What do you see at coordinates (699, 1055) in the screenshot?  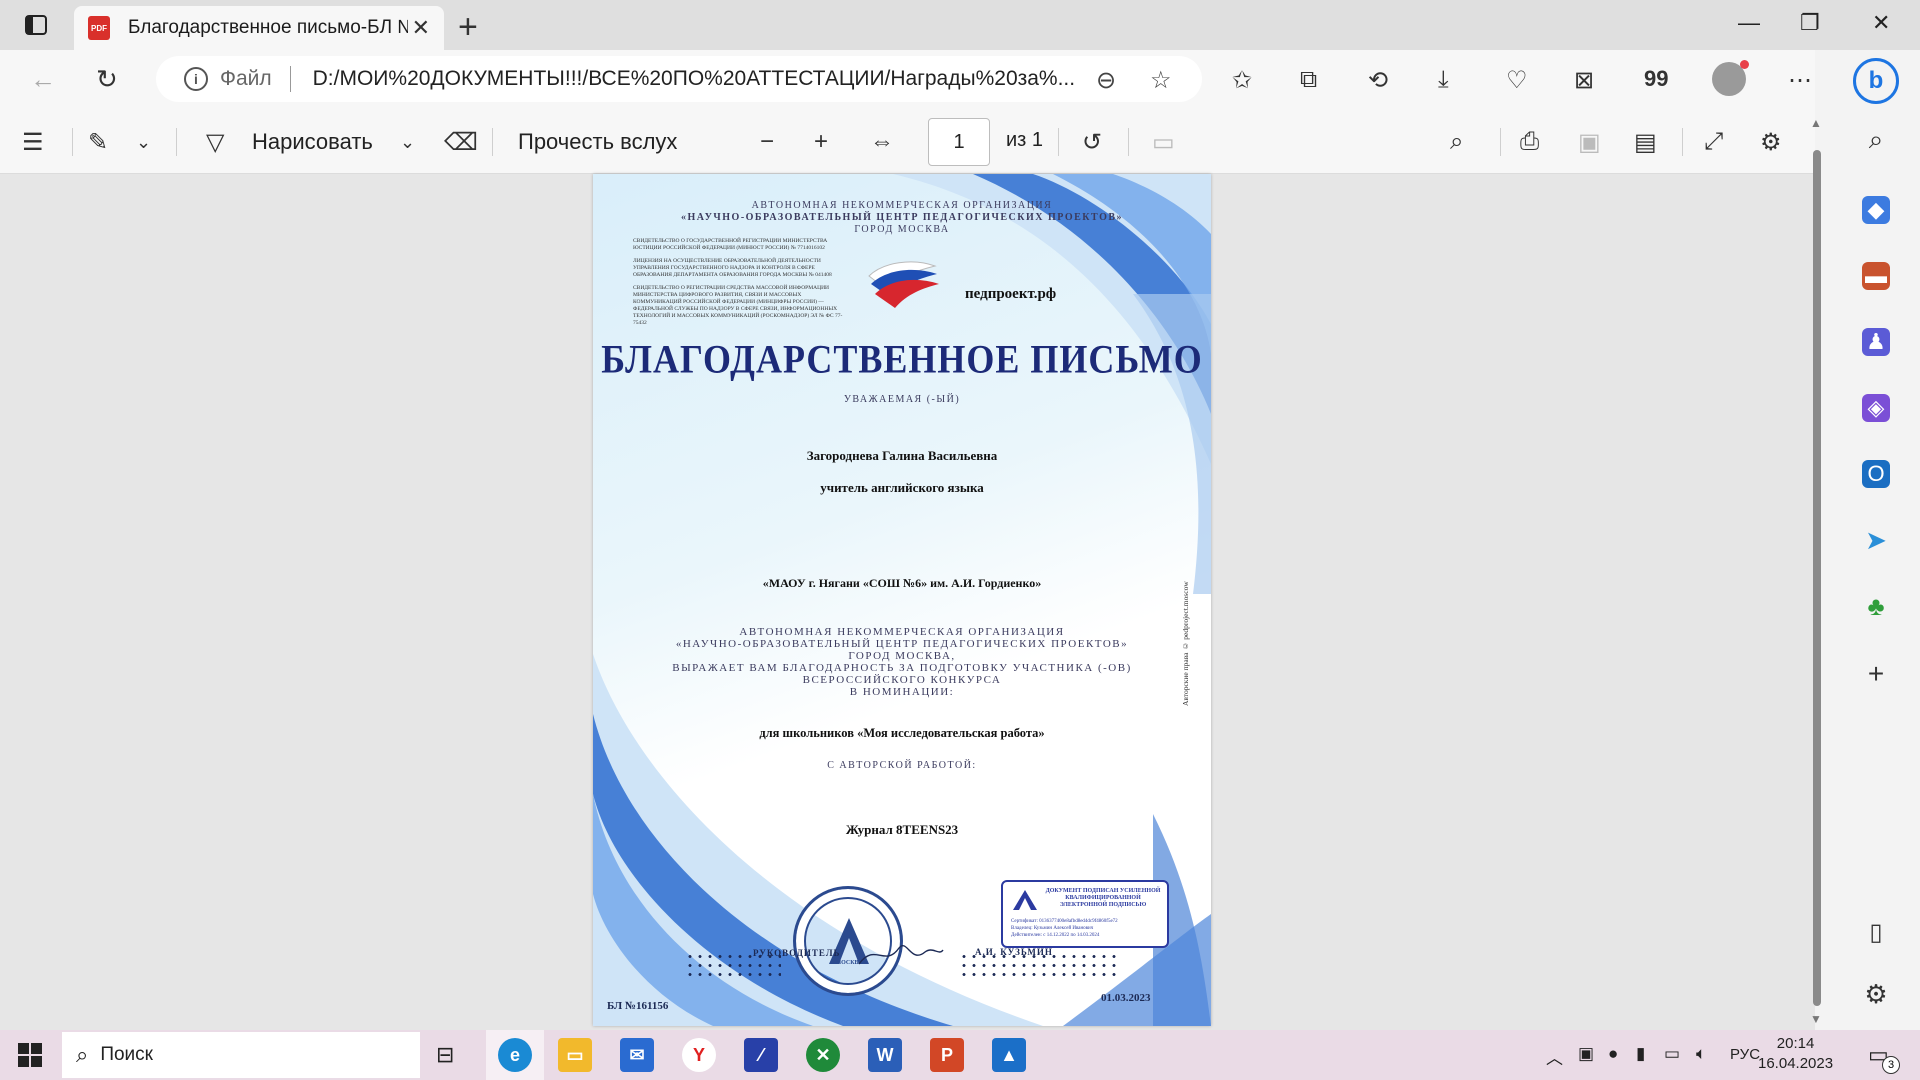 I see `yandex-browser-icon: Y` at bounding box center [699, 1055].